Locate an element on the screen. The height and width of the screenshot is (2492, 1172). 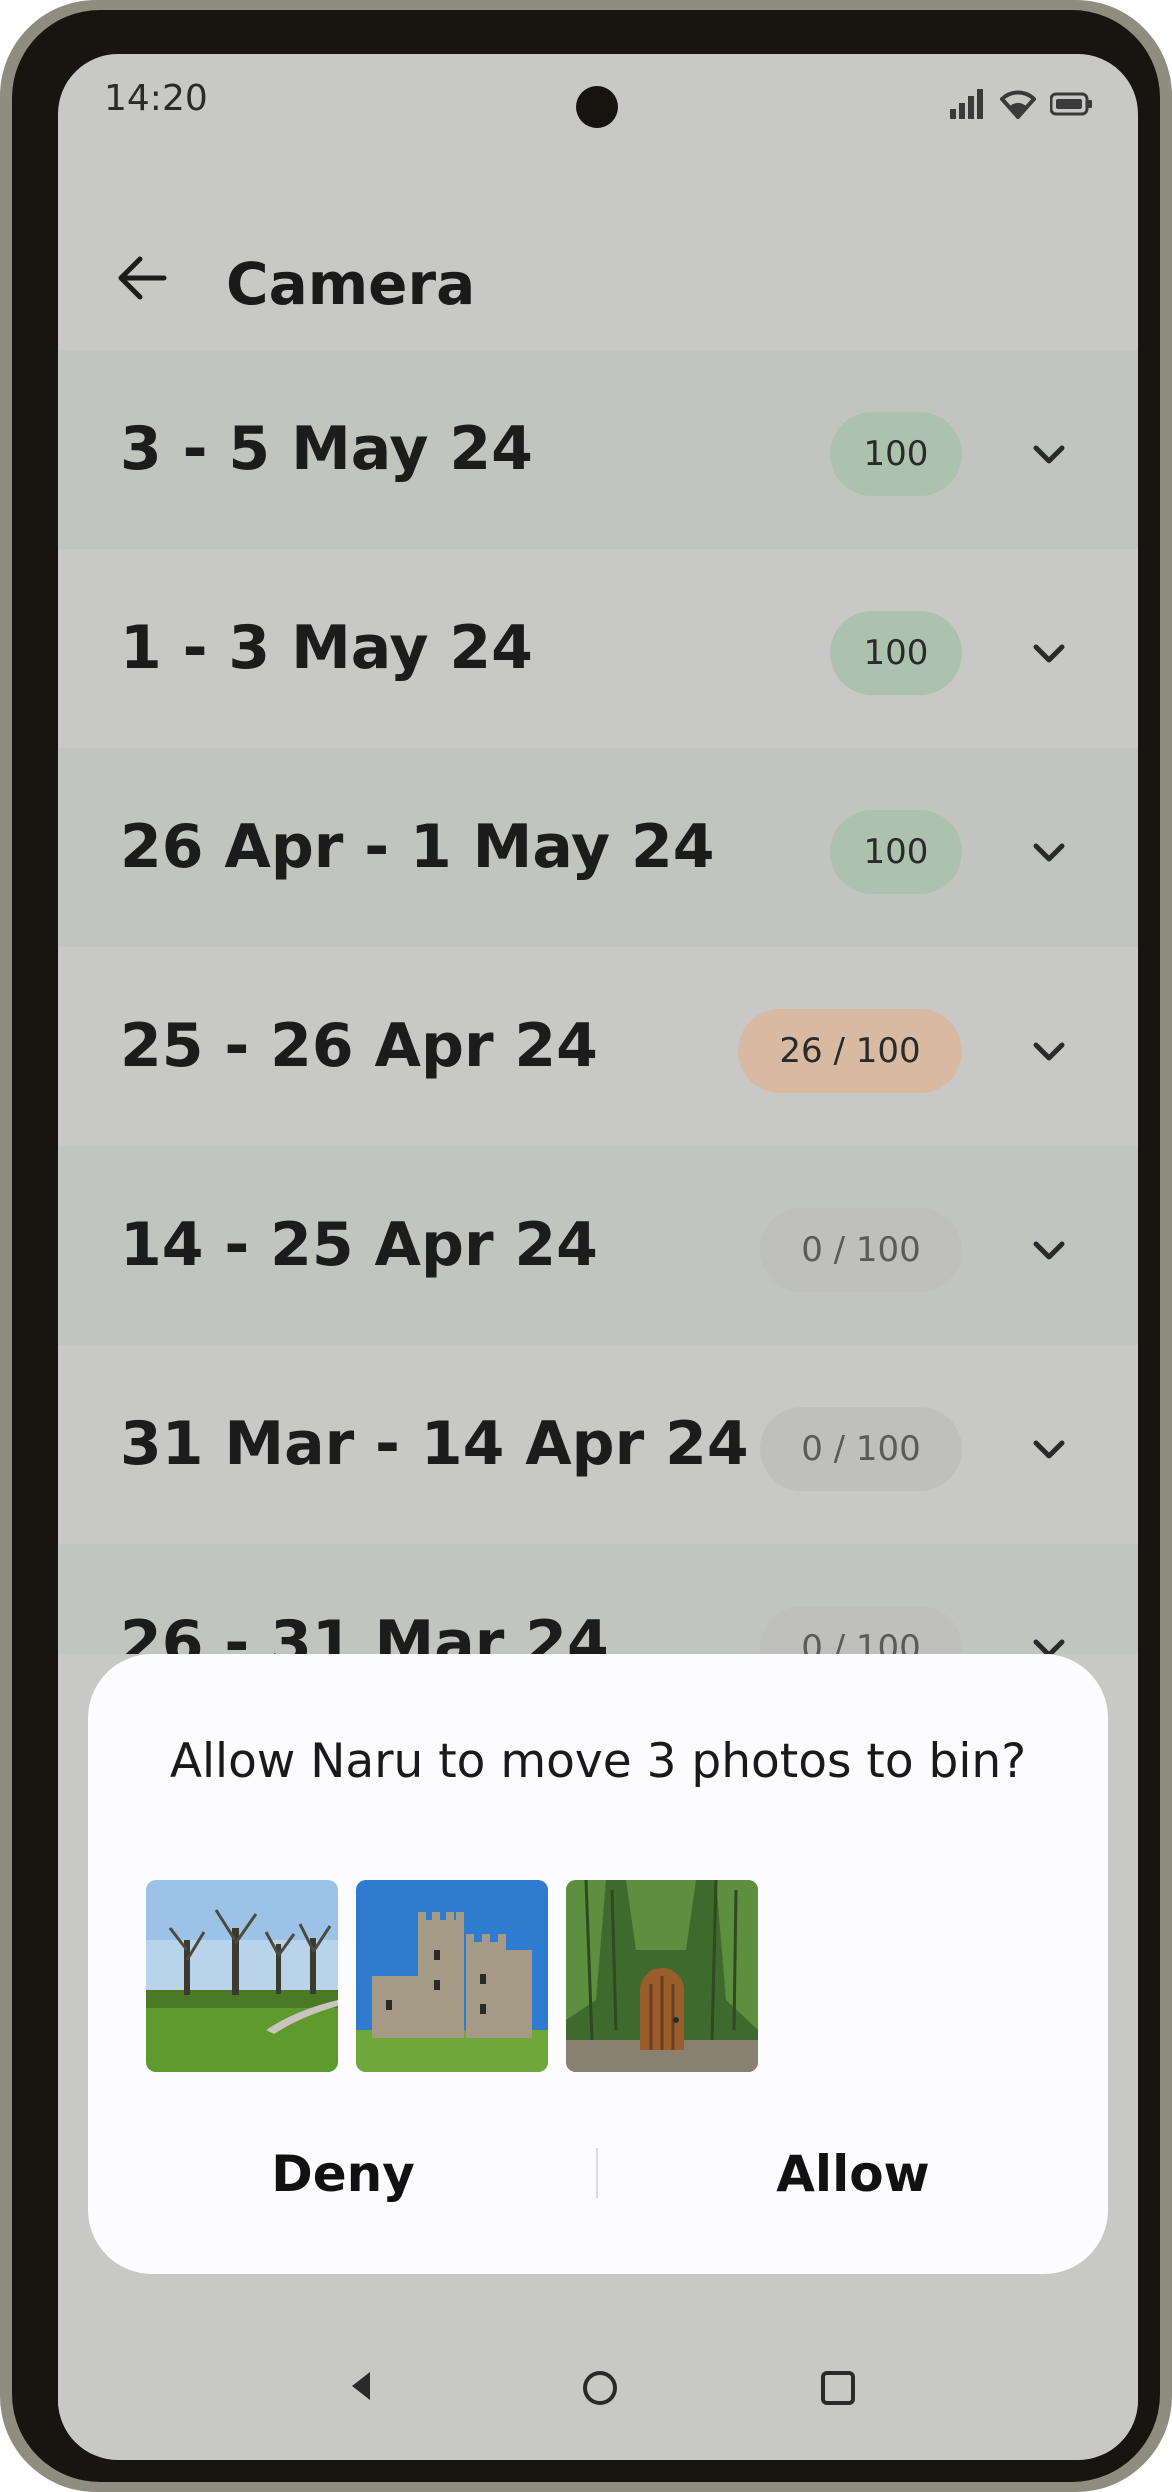
navigation-bar is located at coordinates (598, 2390).